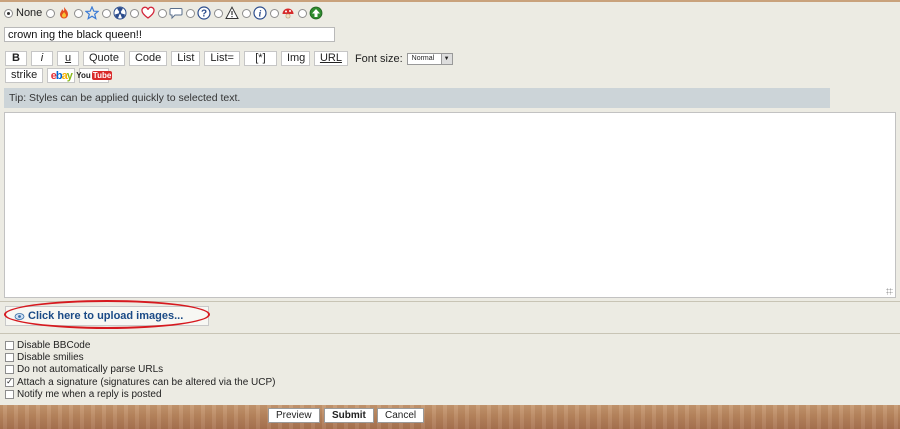 The width and height of the screenshot is (900, 429). I want to click on green-arrow-up-icon, so click(316, 13).